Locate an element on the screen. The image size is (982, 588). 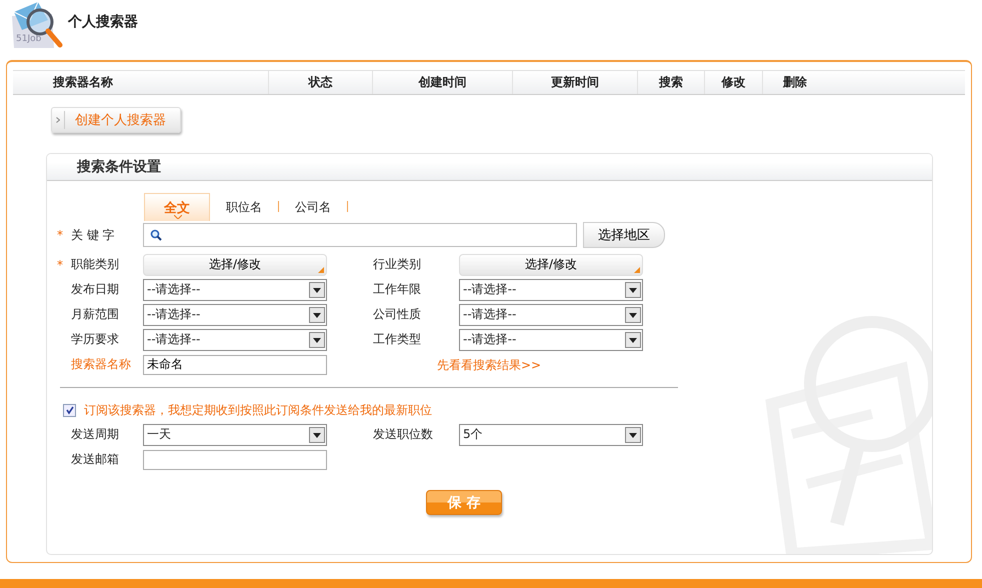
field-label: 发布日期 is located at coordinates (95, 289).